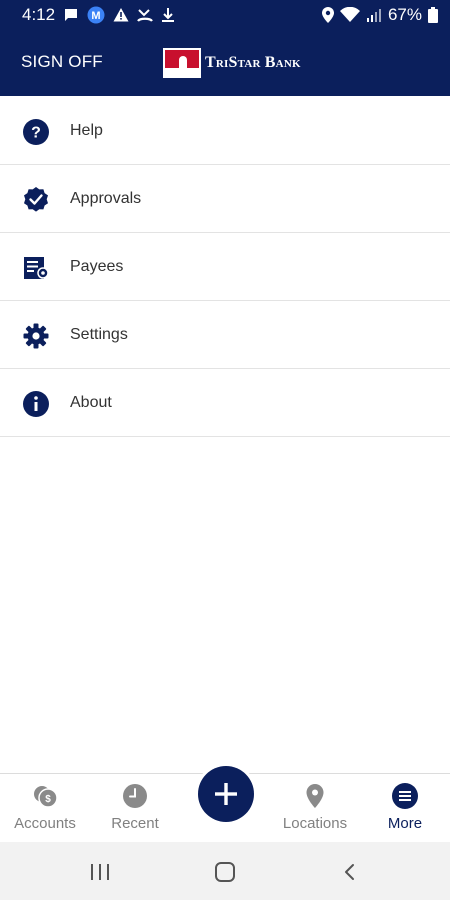 The width and height of the screenshot is (450, 900). I want to click on tab-accounts: $ Accounts, so click(45, 808).